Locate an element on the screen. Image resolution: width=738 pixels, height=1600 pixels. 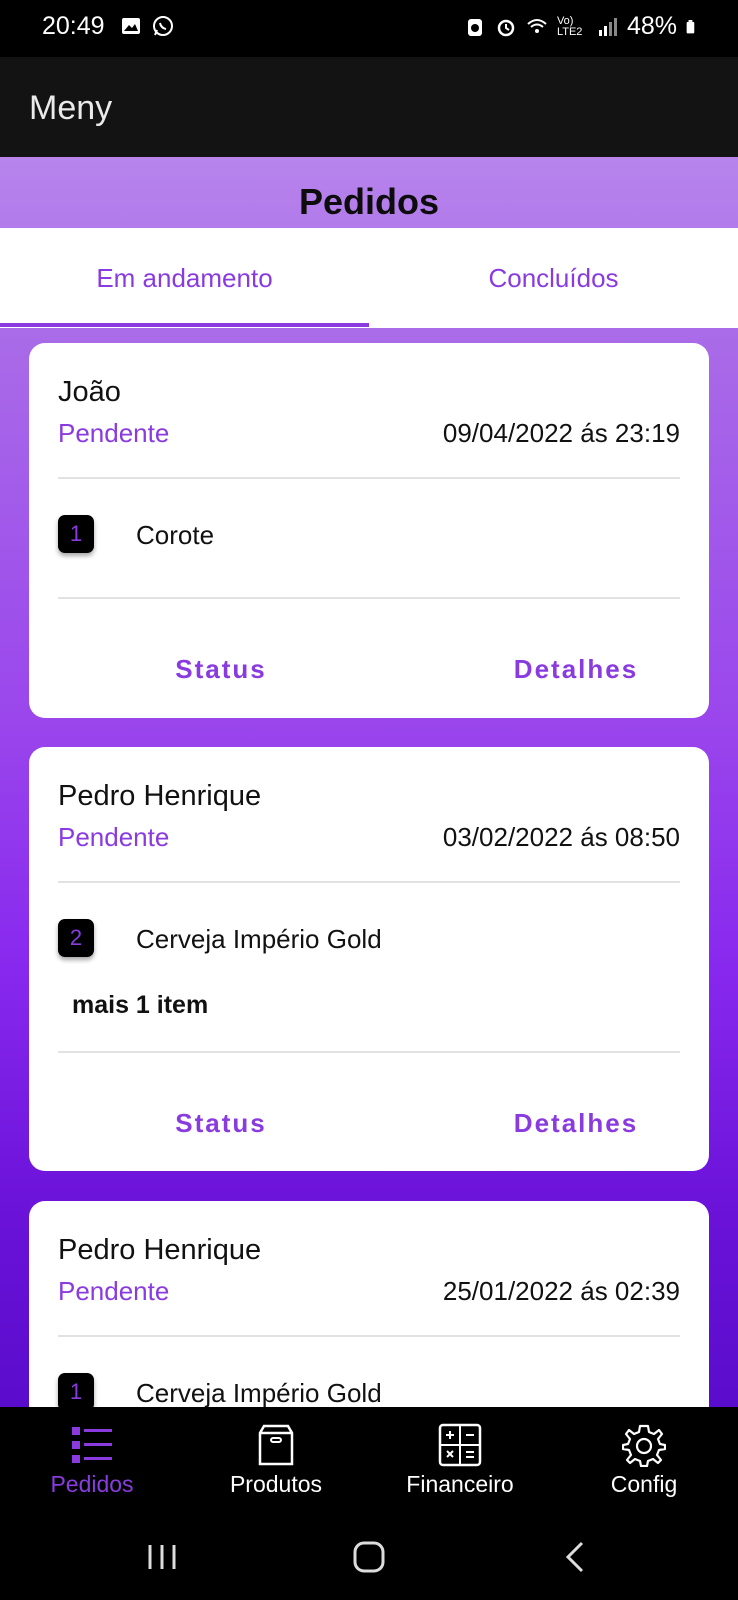
nav-config: Config is located at coordinates (644, 1462).